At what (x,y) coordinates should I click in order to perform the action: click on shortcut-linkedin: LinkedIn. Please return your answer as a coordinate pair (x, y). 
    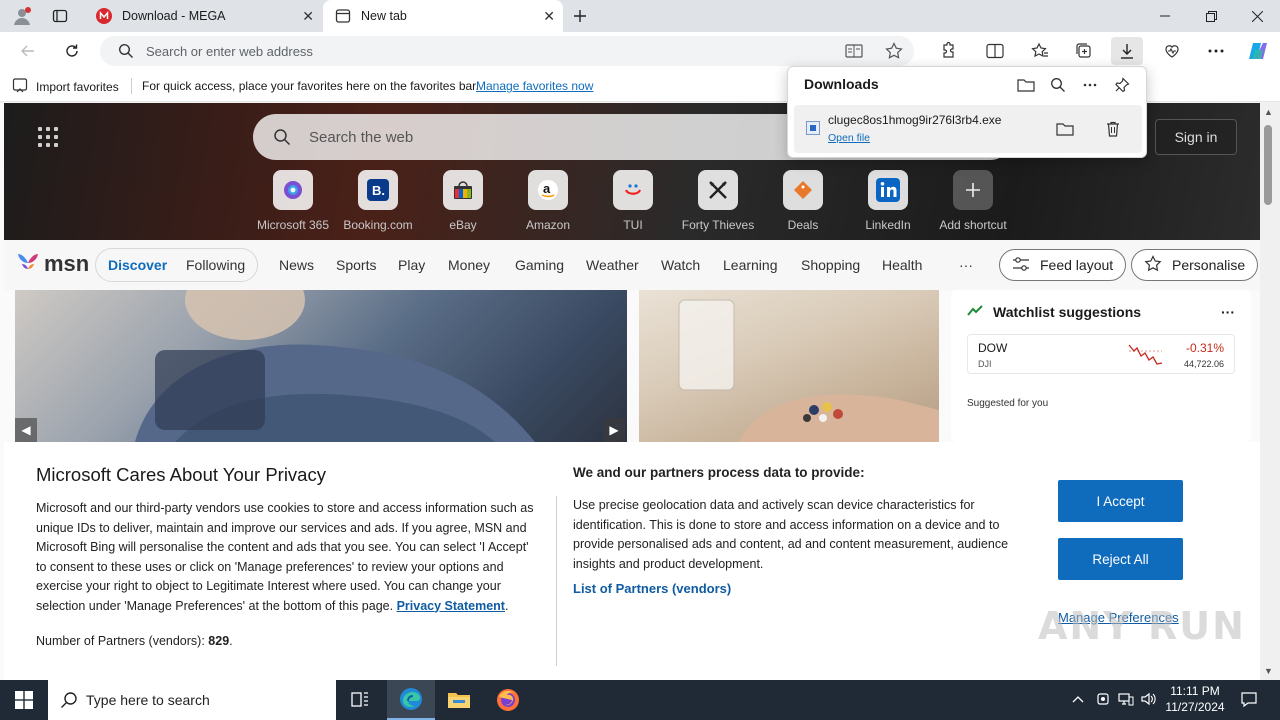
    Looking at the image, I should click on (888, 201).